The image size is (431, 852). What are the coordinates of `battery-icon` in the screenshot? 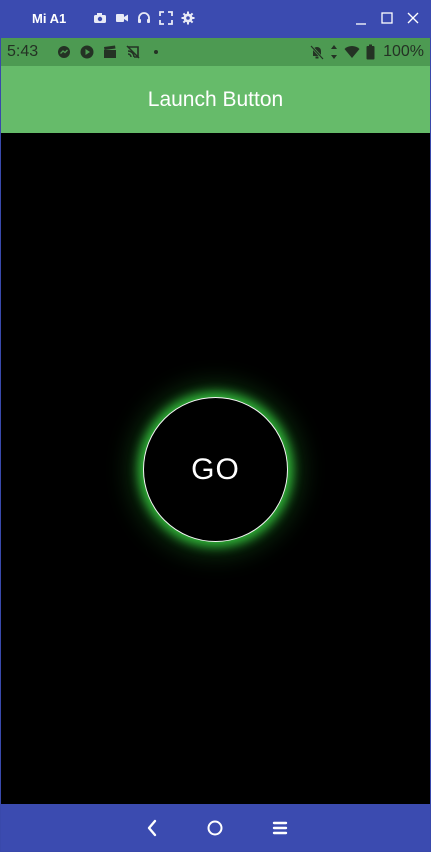 It's located at (370, 52).